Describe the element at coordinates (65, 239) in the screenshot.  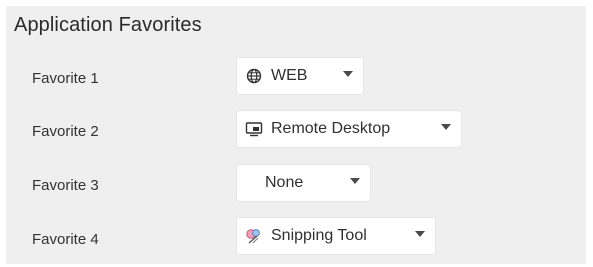
I see `favorite-4-label: Favorite 4` at that location.